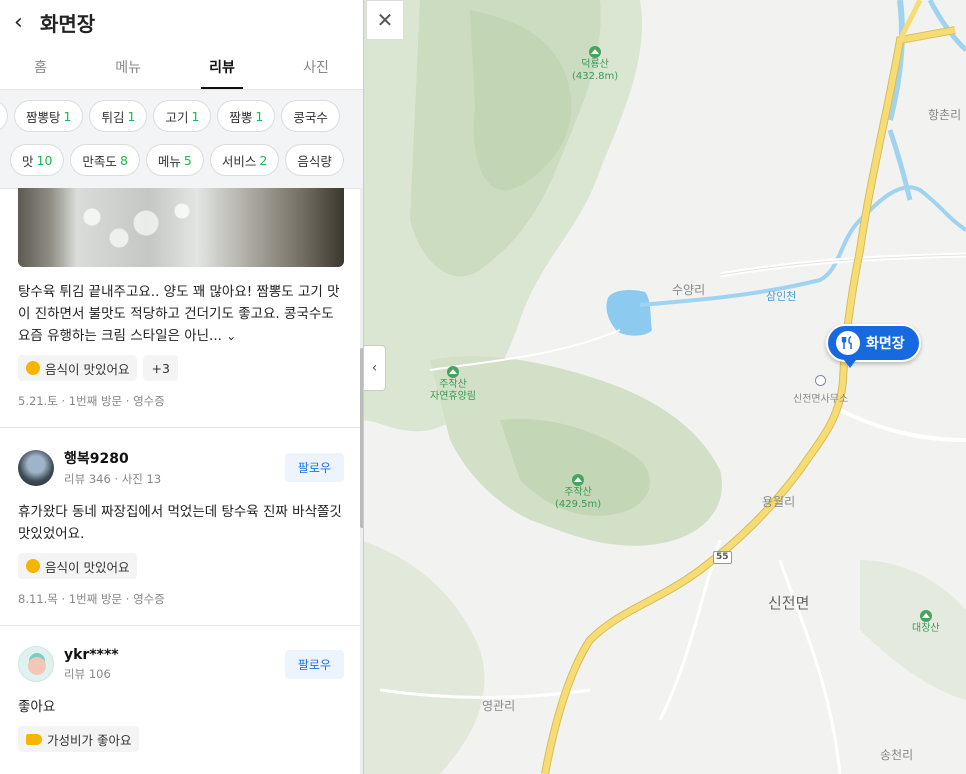  Describe the element at coordinates (169, 664) in the screenshot. I see `reviewer-info: ykr**** 리뷰 106` at that location.